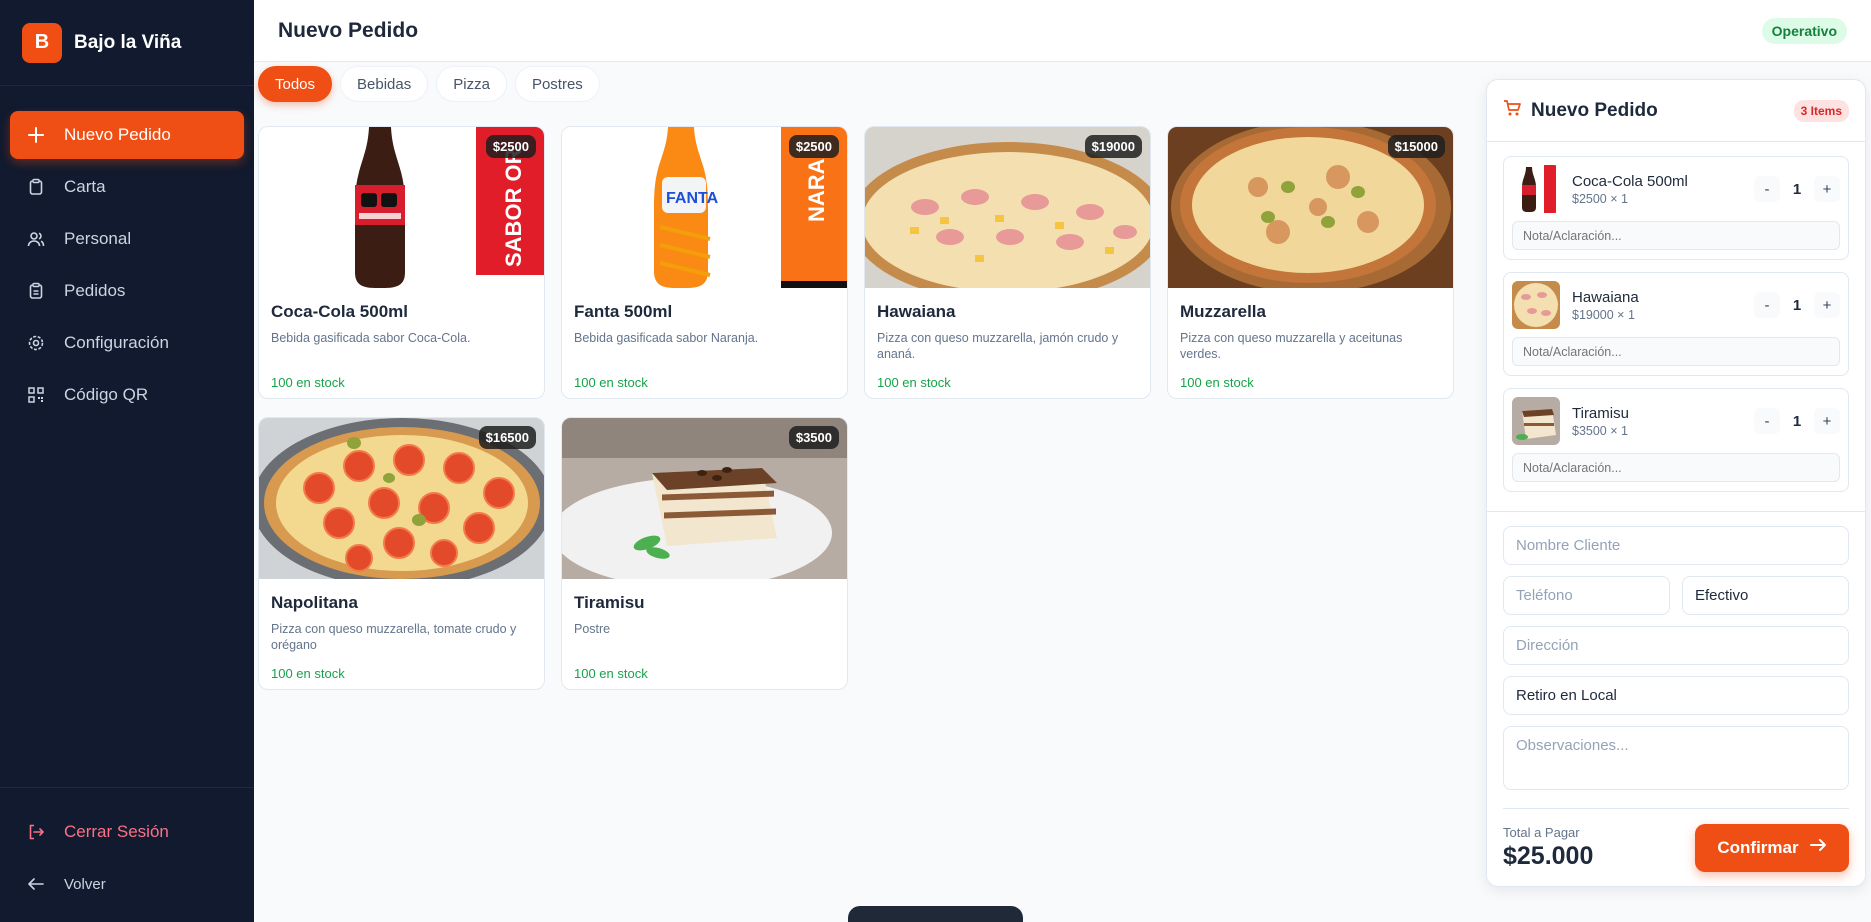  Describe the element at coordinates (116, 831) in the screenshot. I see `logout-label: Cerrar Sesión` at that location.